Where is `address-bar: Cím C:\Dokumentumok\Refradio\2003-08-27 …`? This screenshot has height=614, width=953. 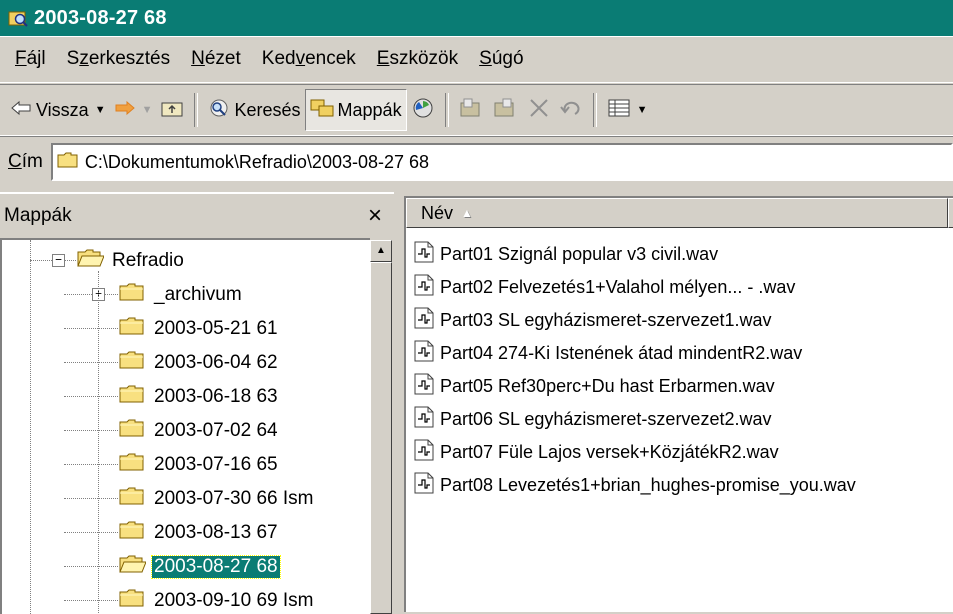 address-bar: Cím C:\Dokumentumok\Refradio\2003-08-27 … is located at coordinates (476, 161).